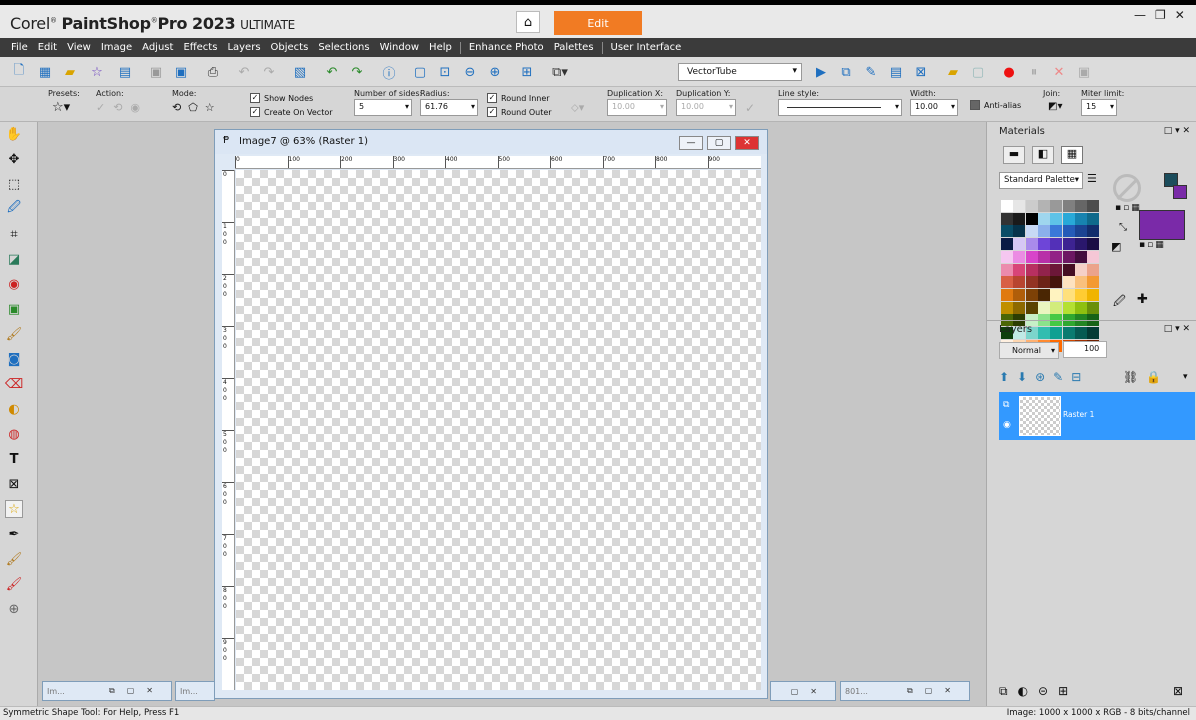 The width and height of the screenshot is (1196, 720). Describe the element at coordinates (495, 72) in the screenshot. I see `zoom-in-icon: ⊕` at that location.